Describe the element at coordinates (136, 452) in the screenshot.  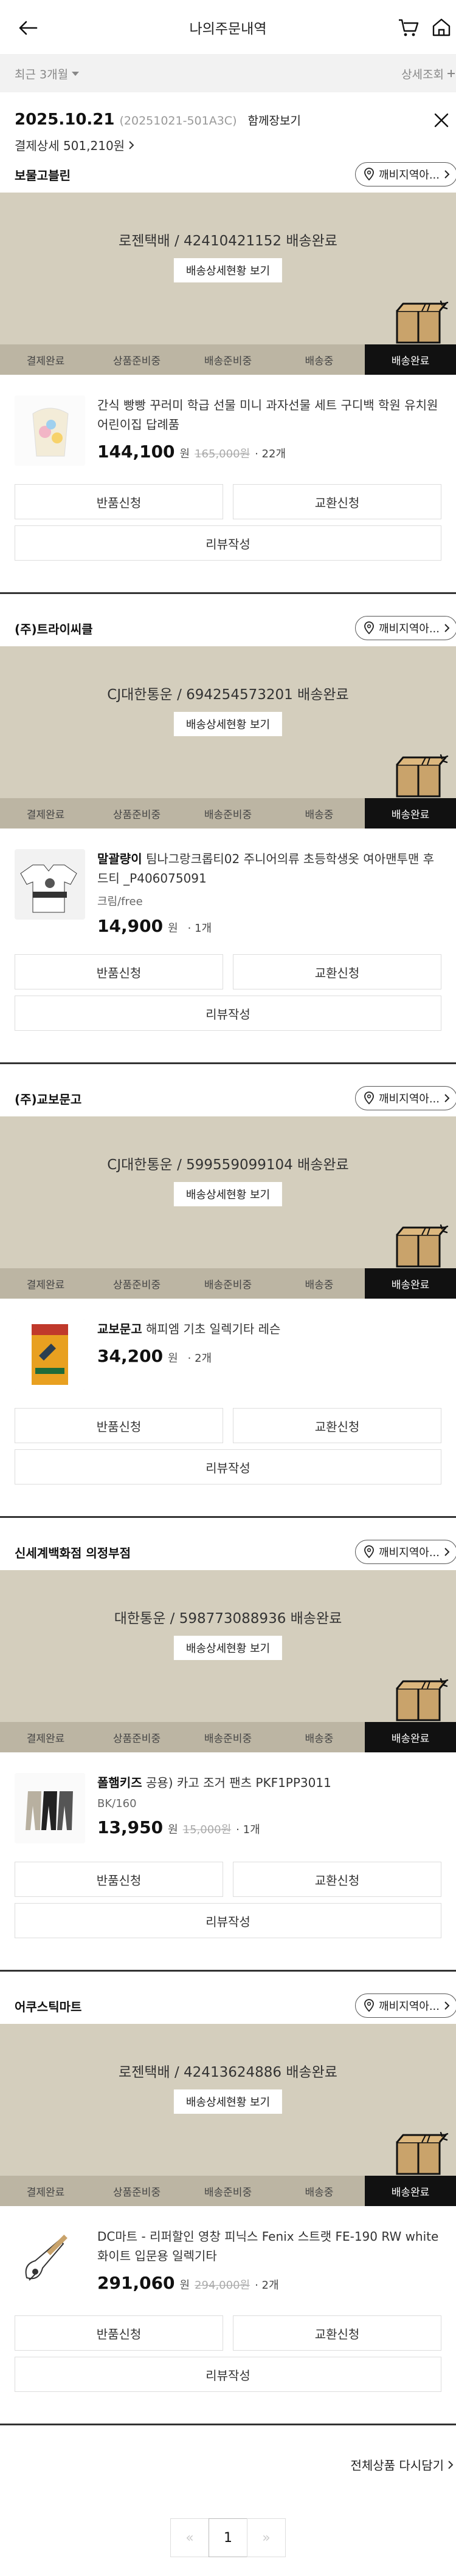
I see `product-price: 144,100` at that location.